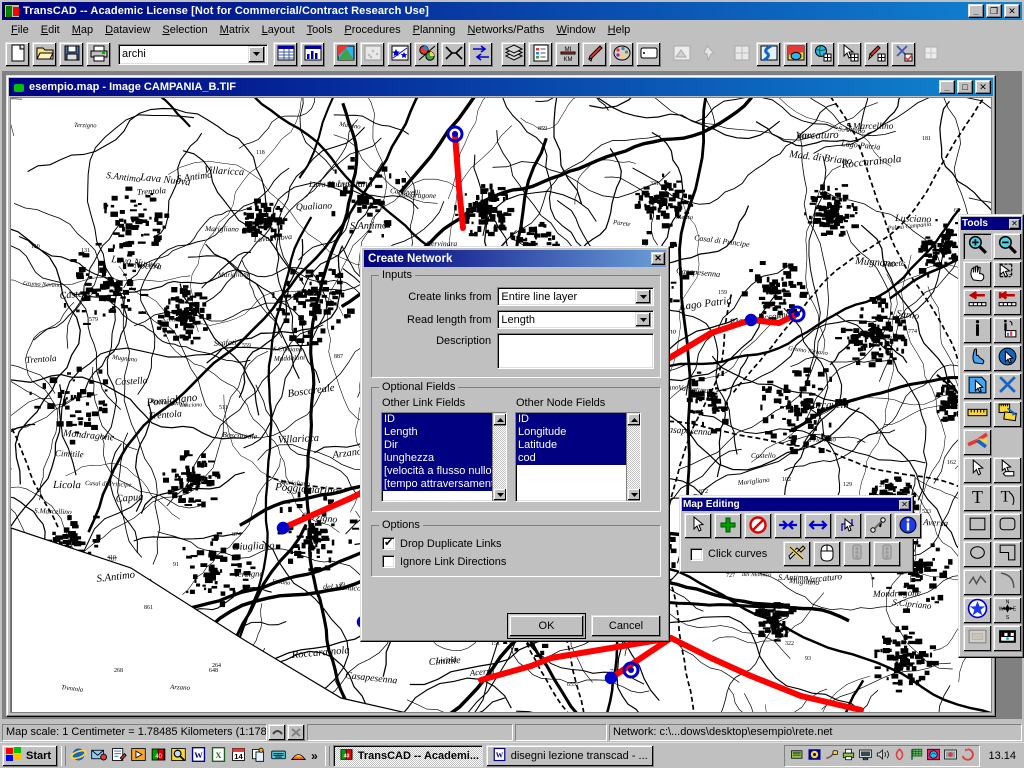  Describe the element at coordinates (797, 756) in the screenshot. I see `tray-network-card` at that location.